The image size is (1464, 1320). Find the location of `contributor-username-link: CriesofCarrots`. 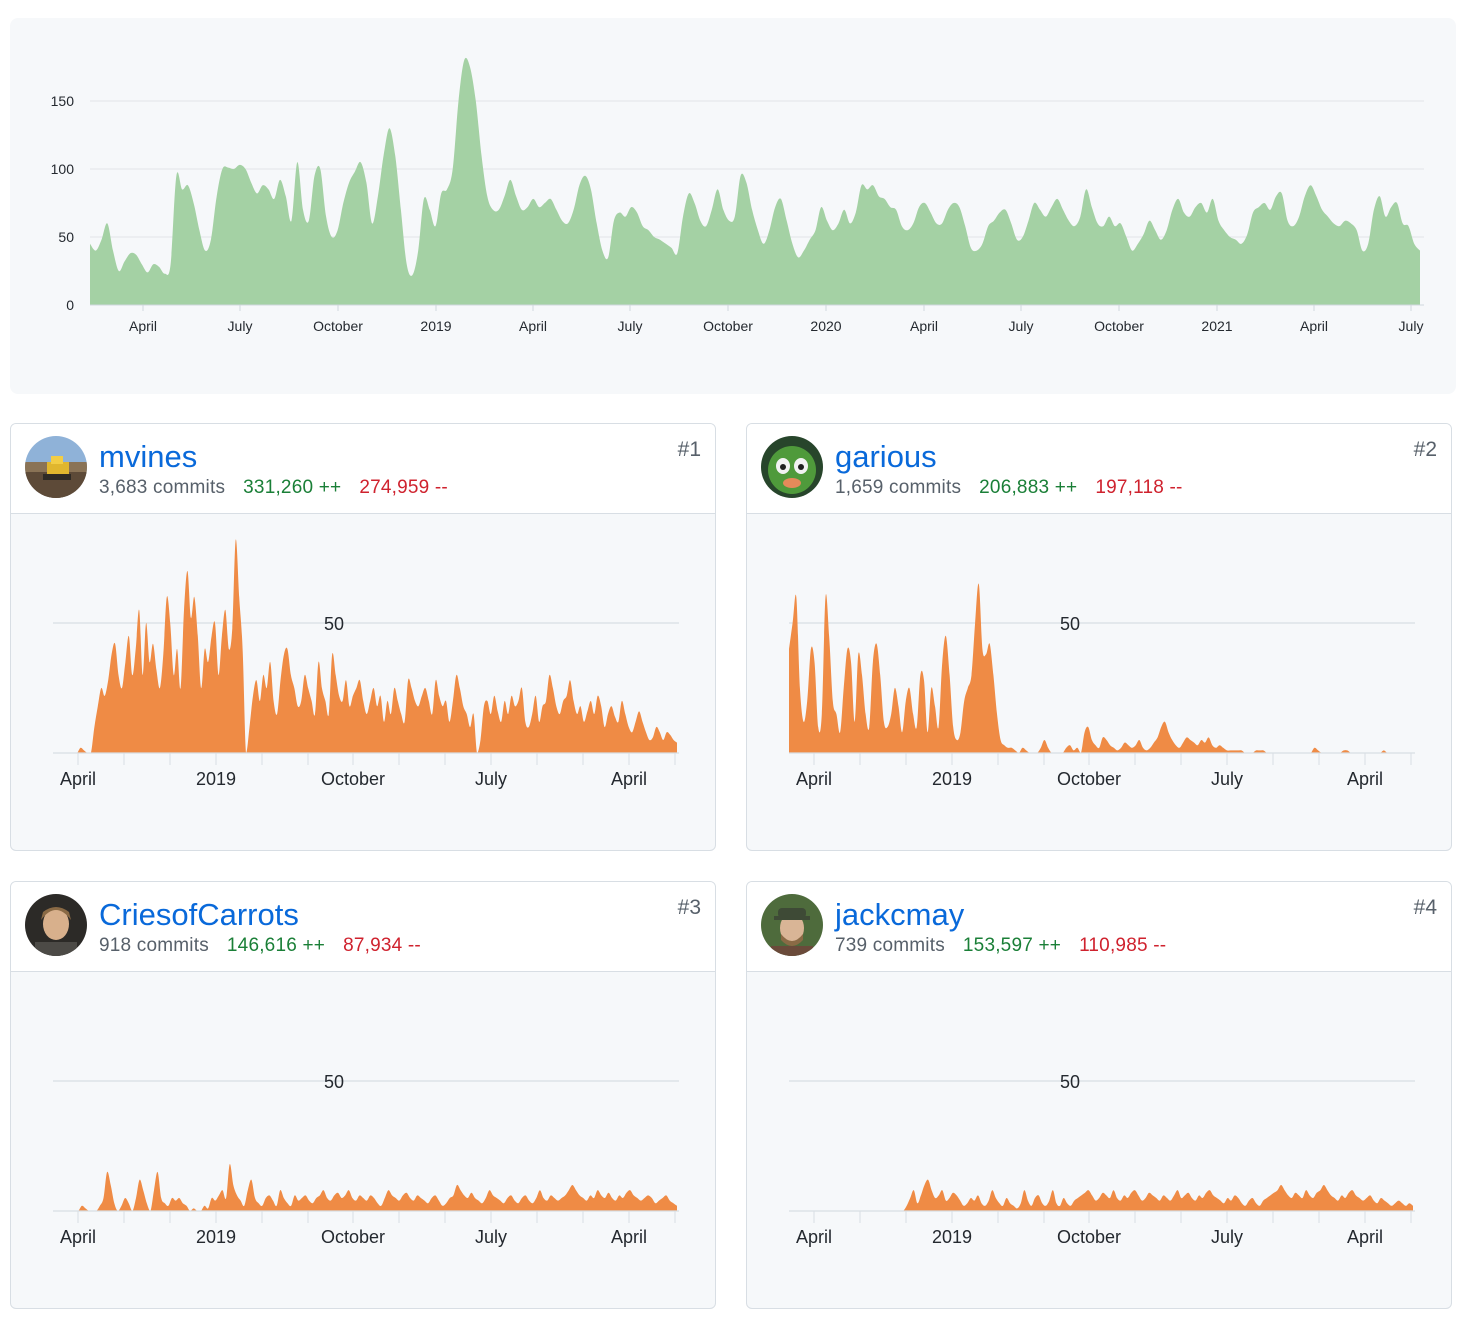

contributor-username-link: CriesofCarrots is located at coordinates (199, 915).